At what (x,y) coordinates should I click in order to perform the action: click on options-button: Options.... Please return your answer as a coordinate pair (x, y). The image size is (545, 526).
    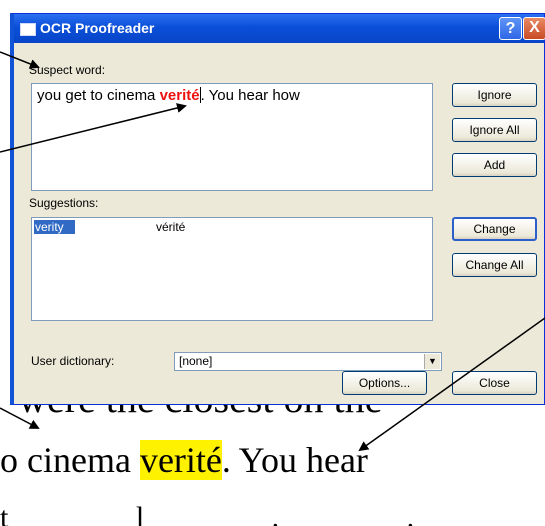
    Looking at the image, I should click on (384, 383).